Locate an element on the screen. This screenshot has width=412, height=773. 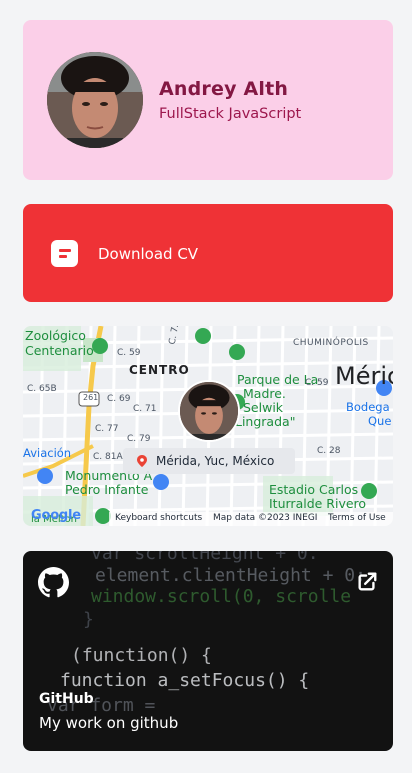
map-label-monumento-2: Pedro Infante is located at coordinates (107, 489).